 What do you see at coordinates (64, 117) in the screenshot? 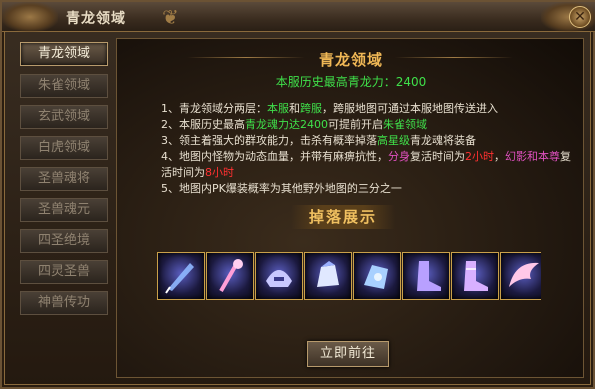
I see `tab-xuanwu: 玄武领域` at bounding box center [64, 117].